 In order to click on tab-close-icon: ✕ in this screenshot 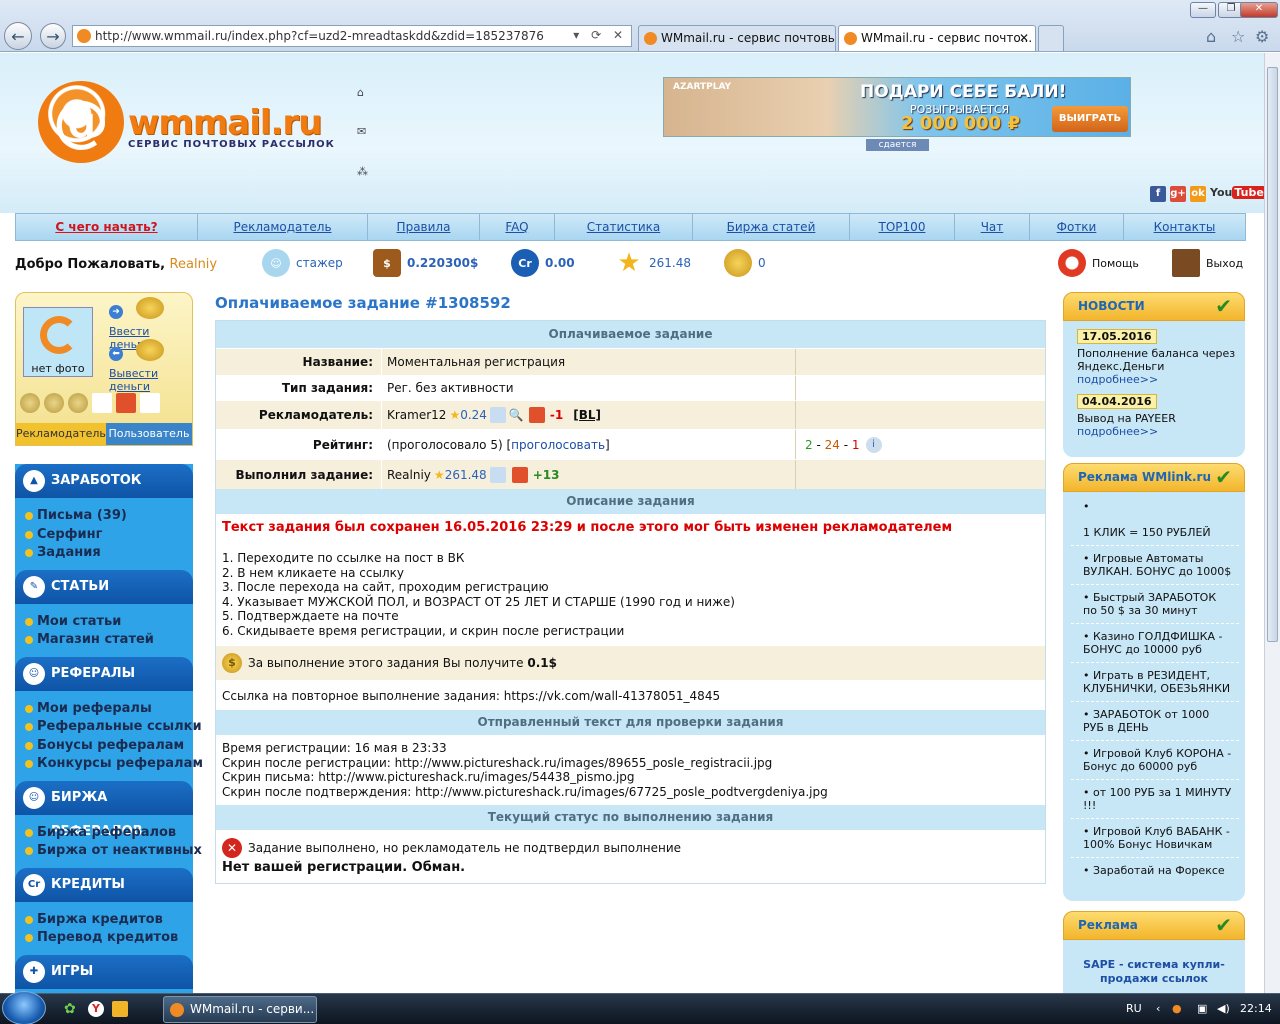, I will do `click(1024, 38)`.